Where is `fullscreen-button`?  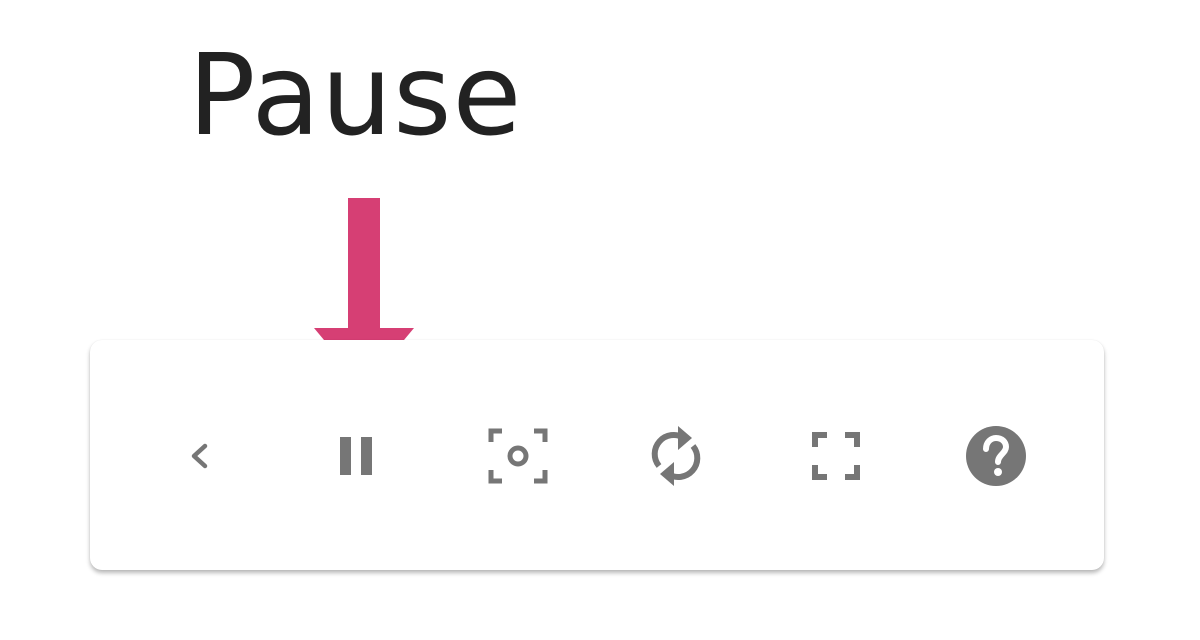
fullscreen-button is located at coordinates (836, 456).